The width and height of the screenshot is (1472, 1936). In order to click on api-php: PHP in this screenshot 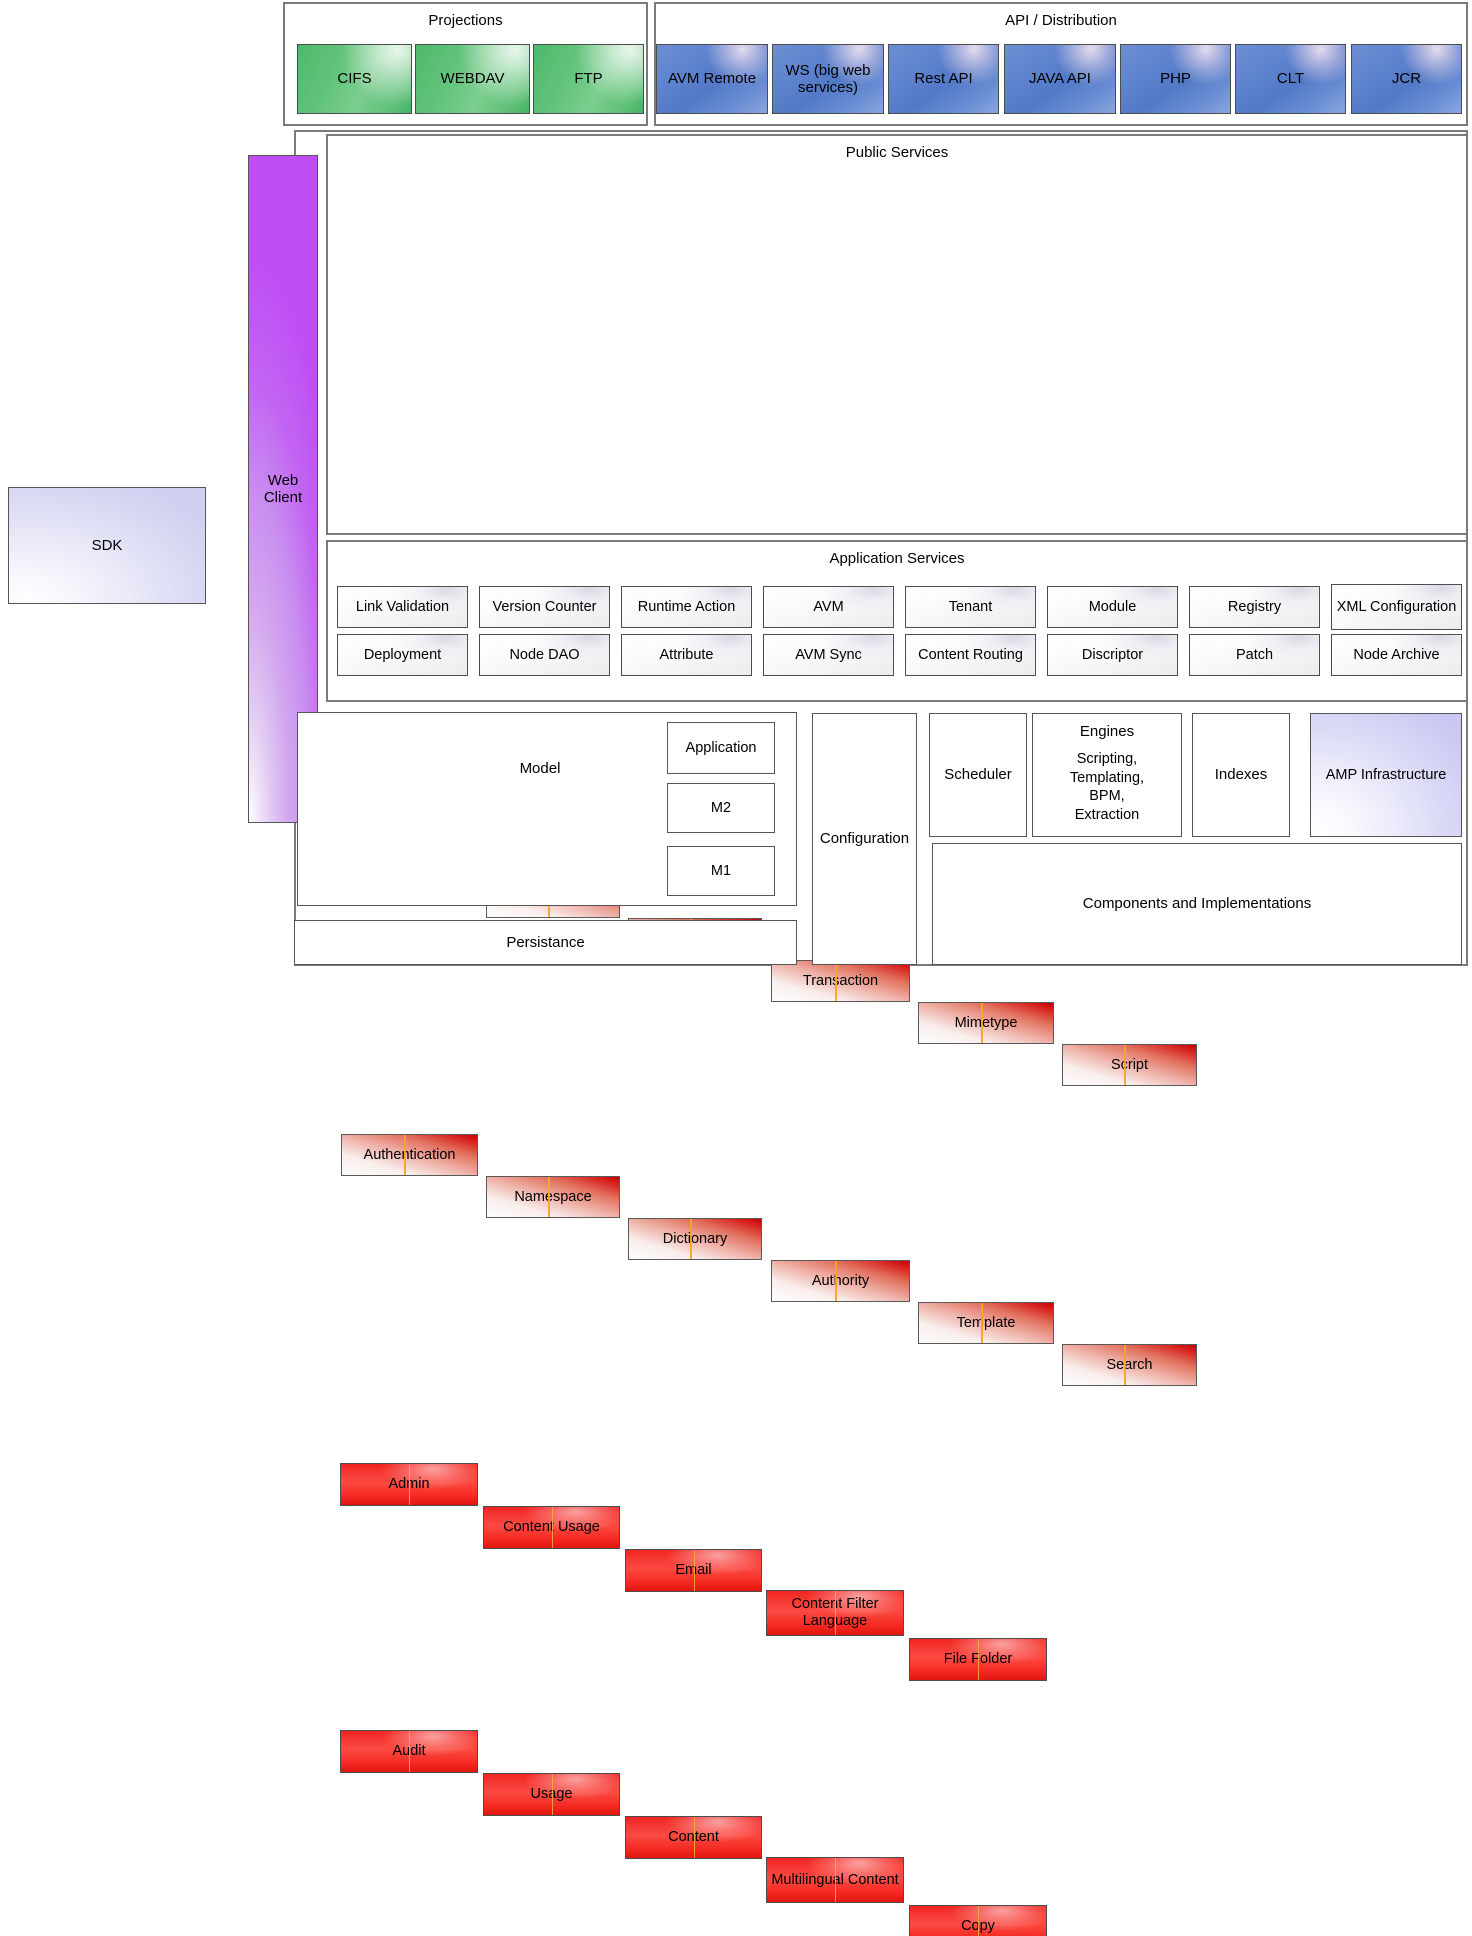, I will do `click(1175, 79)`.